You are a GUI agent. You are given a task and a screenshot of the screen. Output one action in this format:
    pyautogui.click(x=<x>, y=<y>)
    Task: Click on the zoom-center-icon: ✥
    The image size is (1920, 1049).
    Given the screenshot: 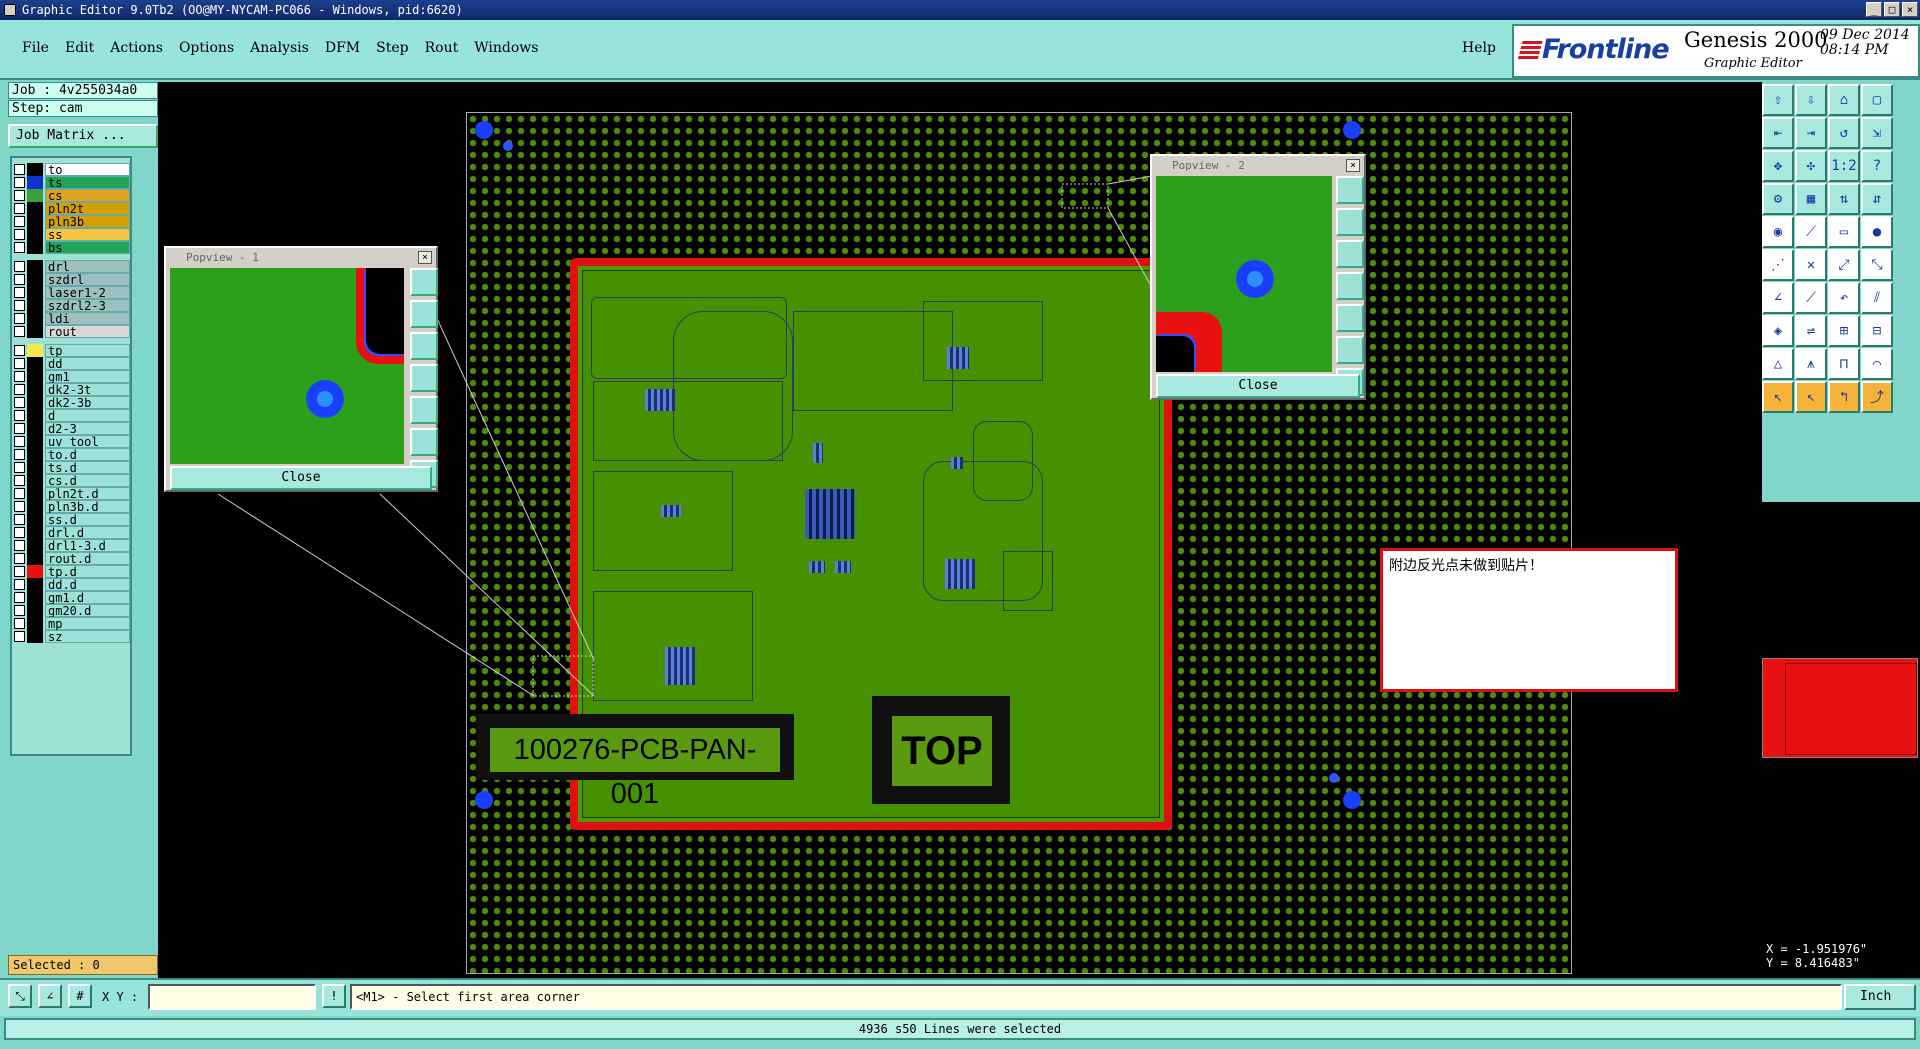 What is the action you would take?
    pyautogui.click(x=1778, y=166)
    